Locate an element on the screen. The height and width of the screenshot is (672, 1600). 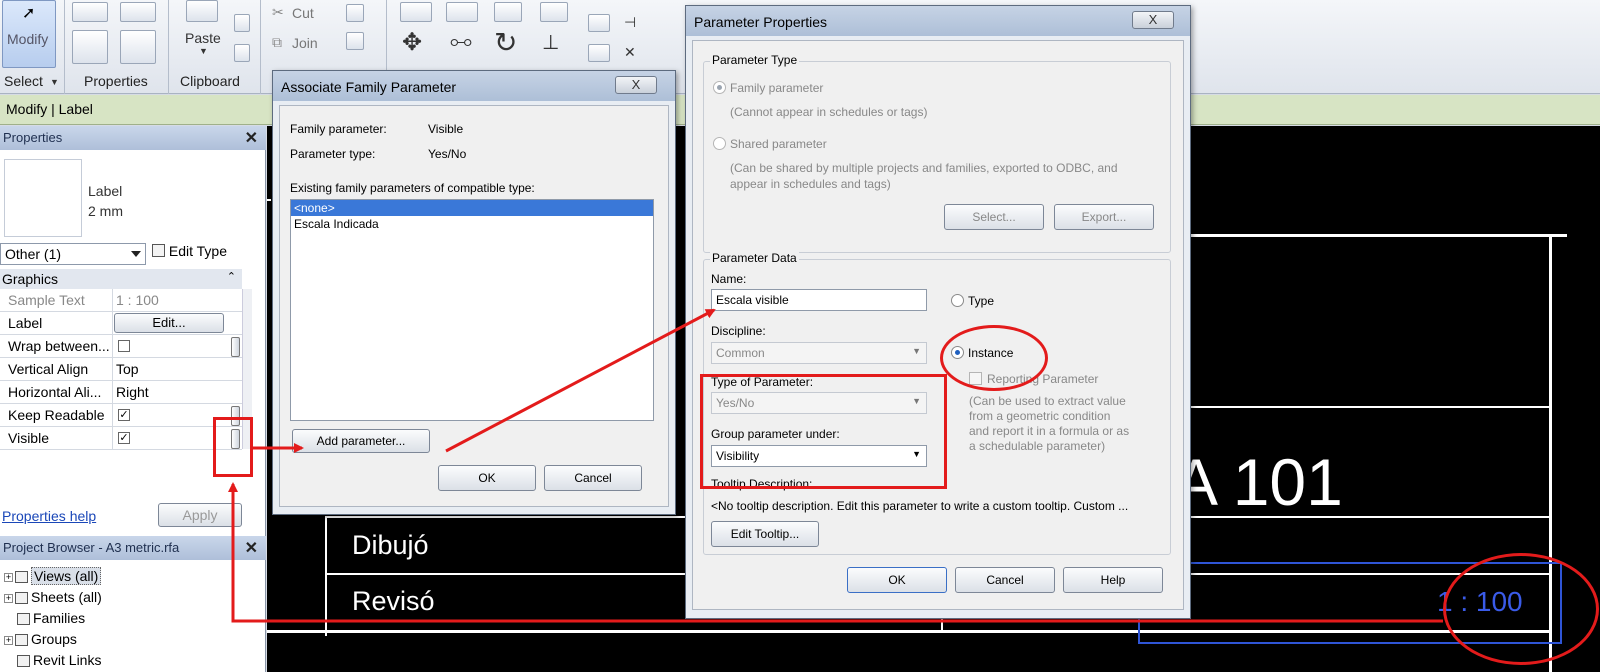
reporting-note-1: (Can be used to extract value is located at coordinates (1047, 401).